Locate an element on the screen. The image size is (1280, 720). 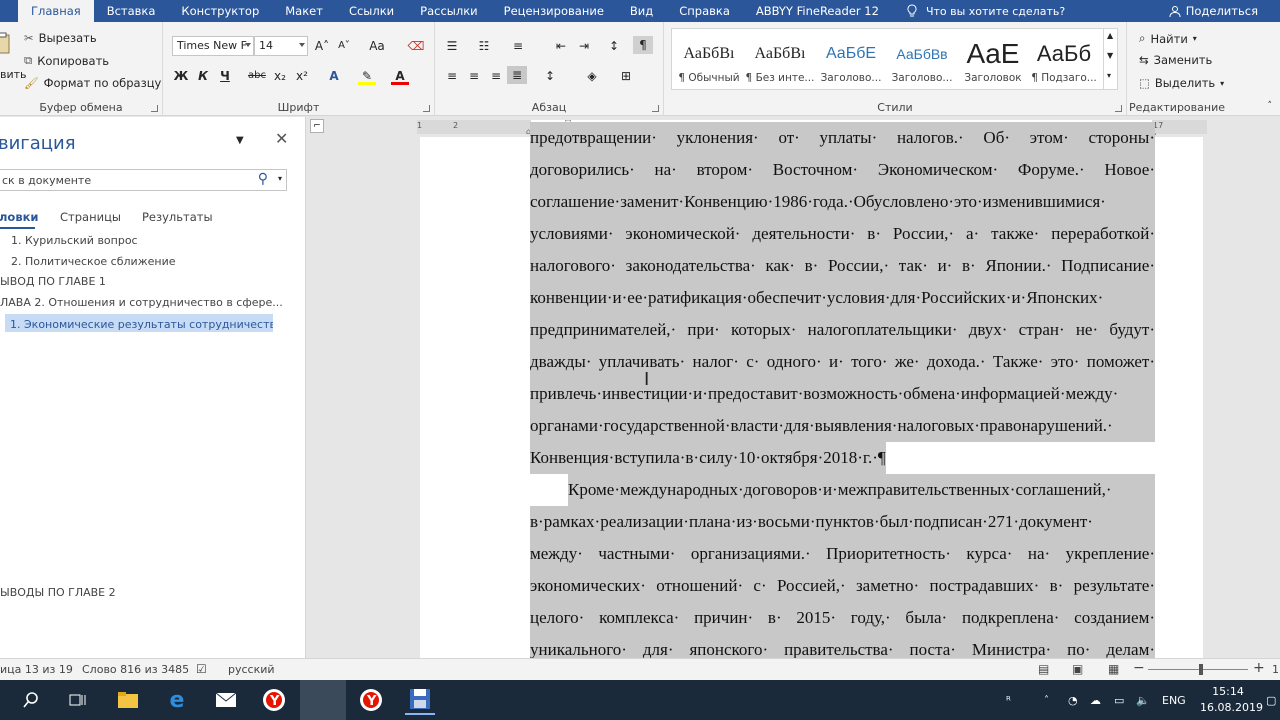
zoom-slider-thumb is located at coordinates (1201, 669).